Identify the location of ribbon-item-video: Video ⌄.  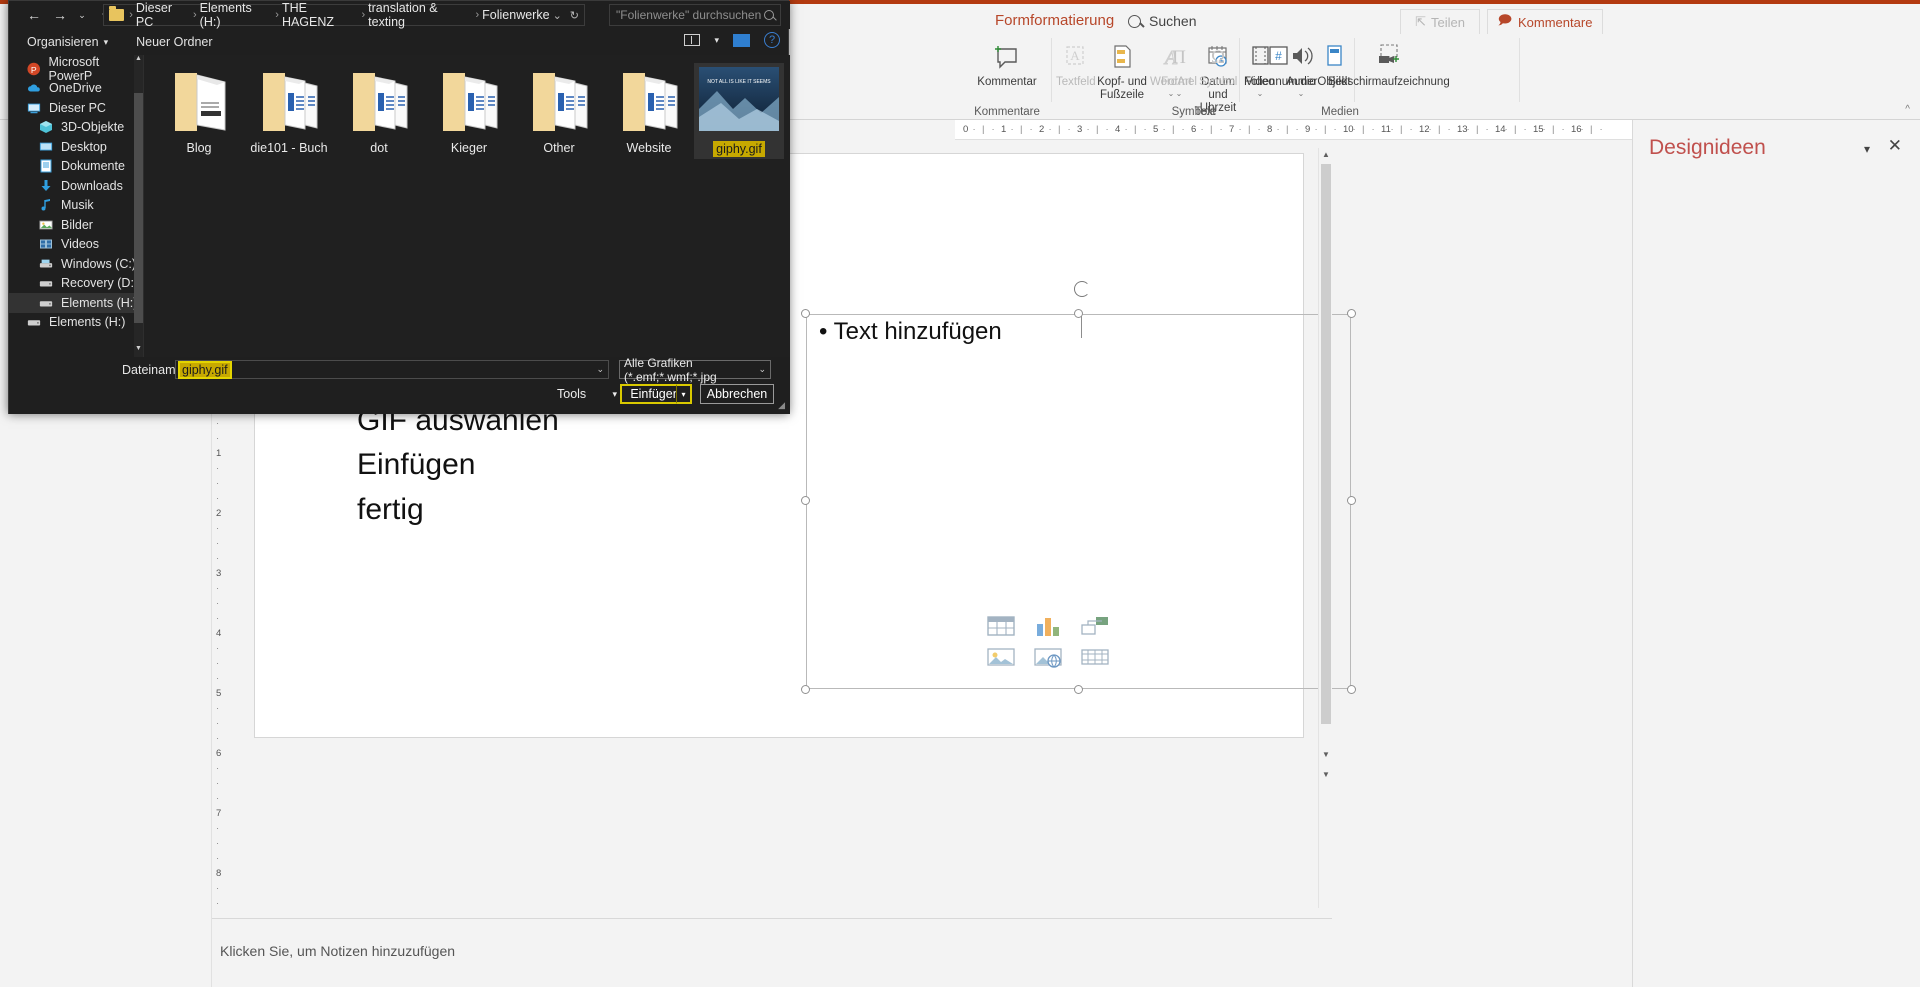
(1260, 67).